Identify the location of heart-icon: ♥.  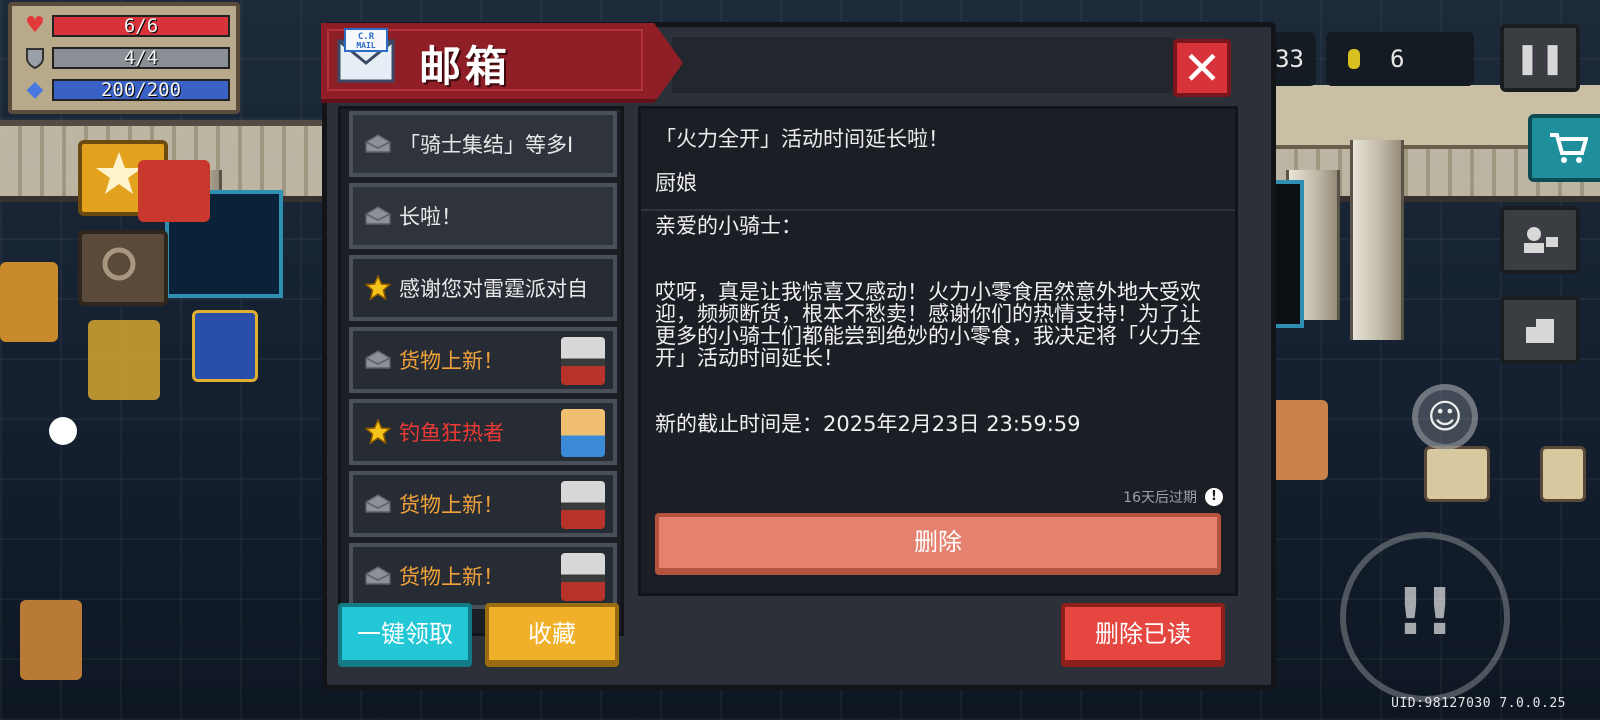
(35, 25).